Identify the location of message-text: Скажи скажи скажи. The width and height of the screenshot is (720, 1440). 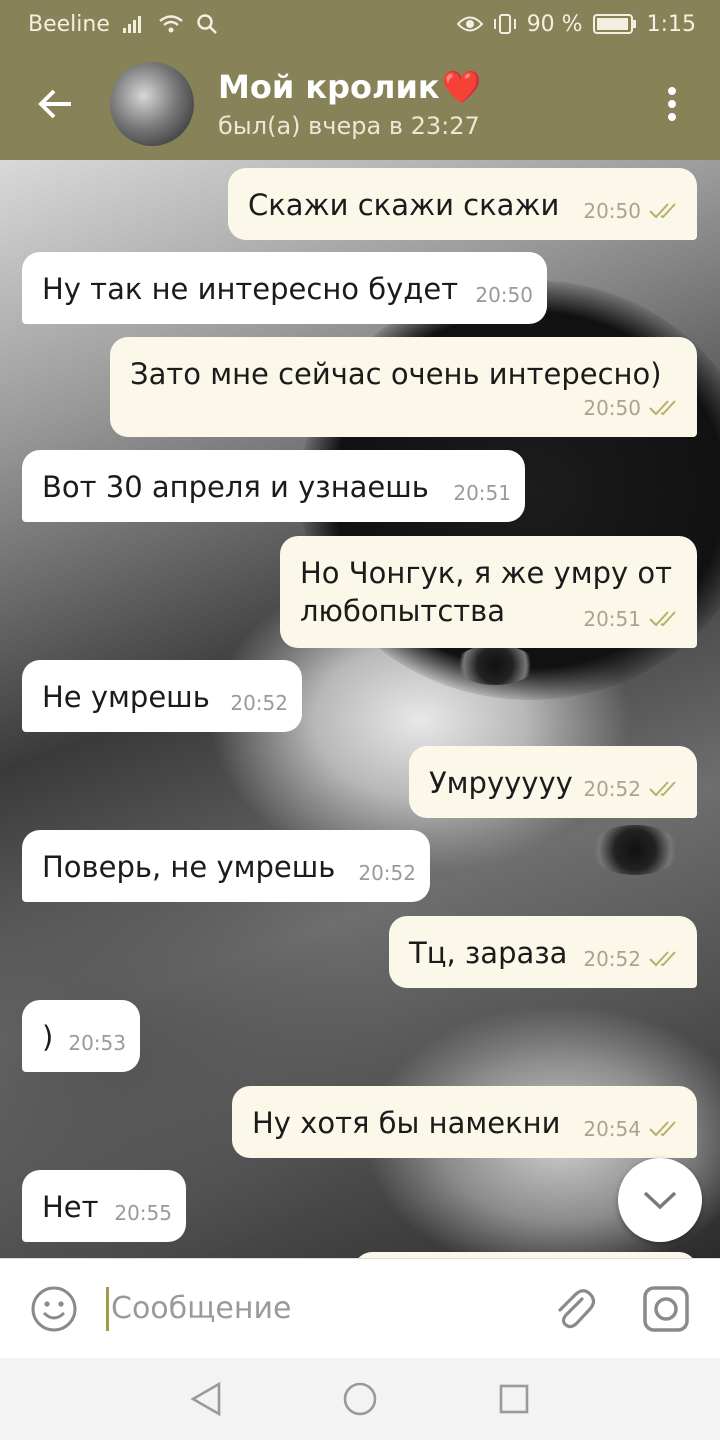
(404, 205).